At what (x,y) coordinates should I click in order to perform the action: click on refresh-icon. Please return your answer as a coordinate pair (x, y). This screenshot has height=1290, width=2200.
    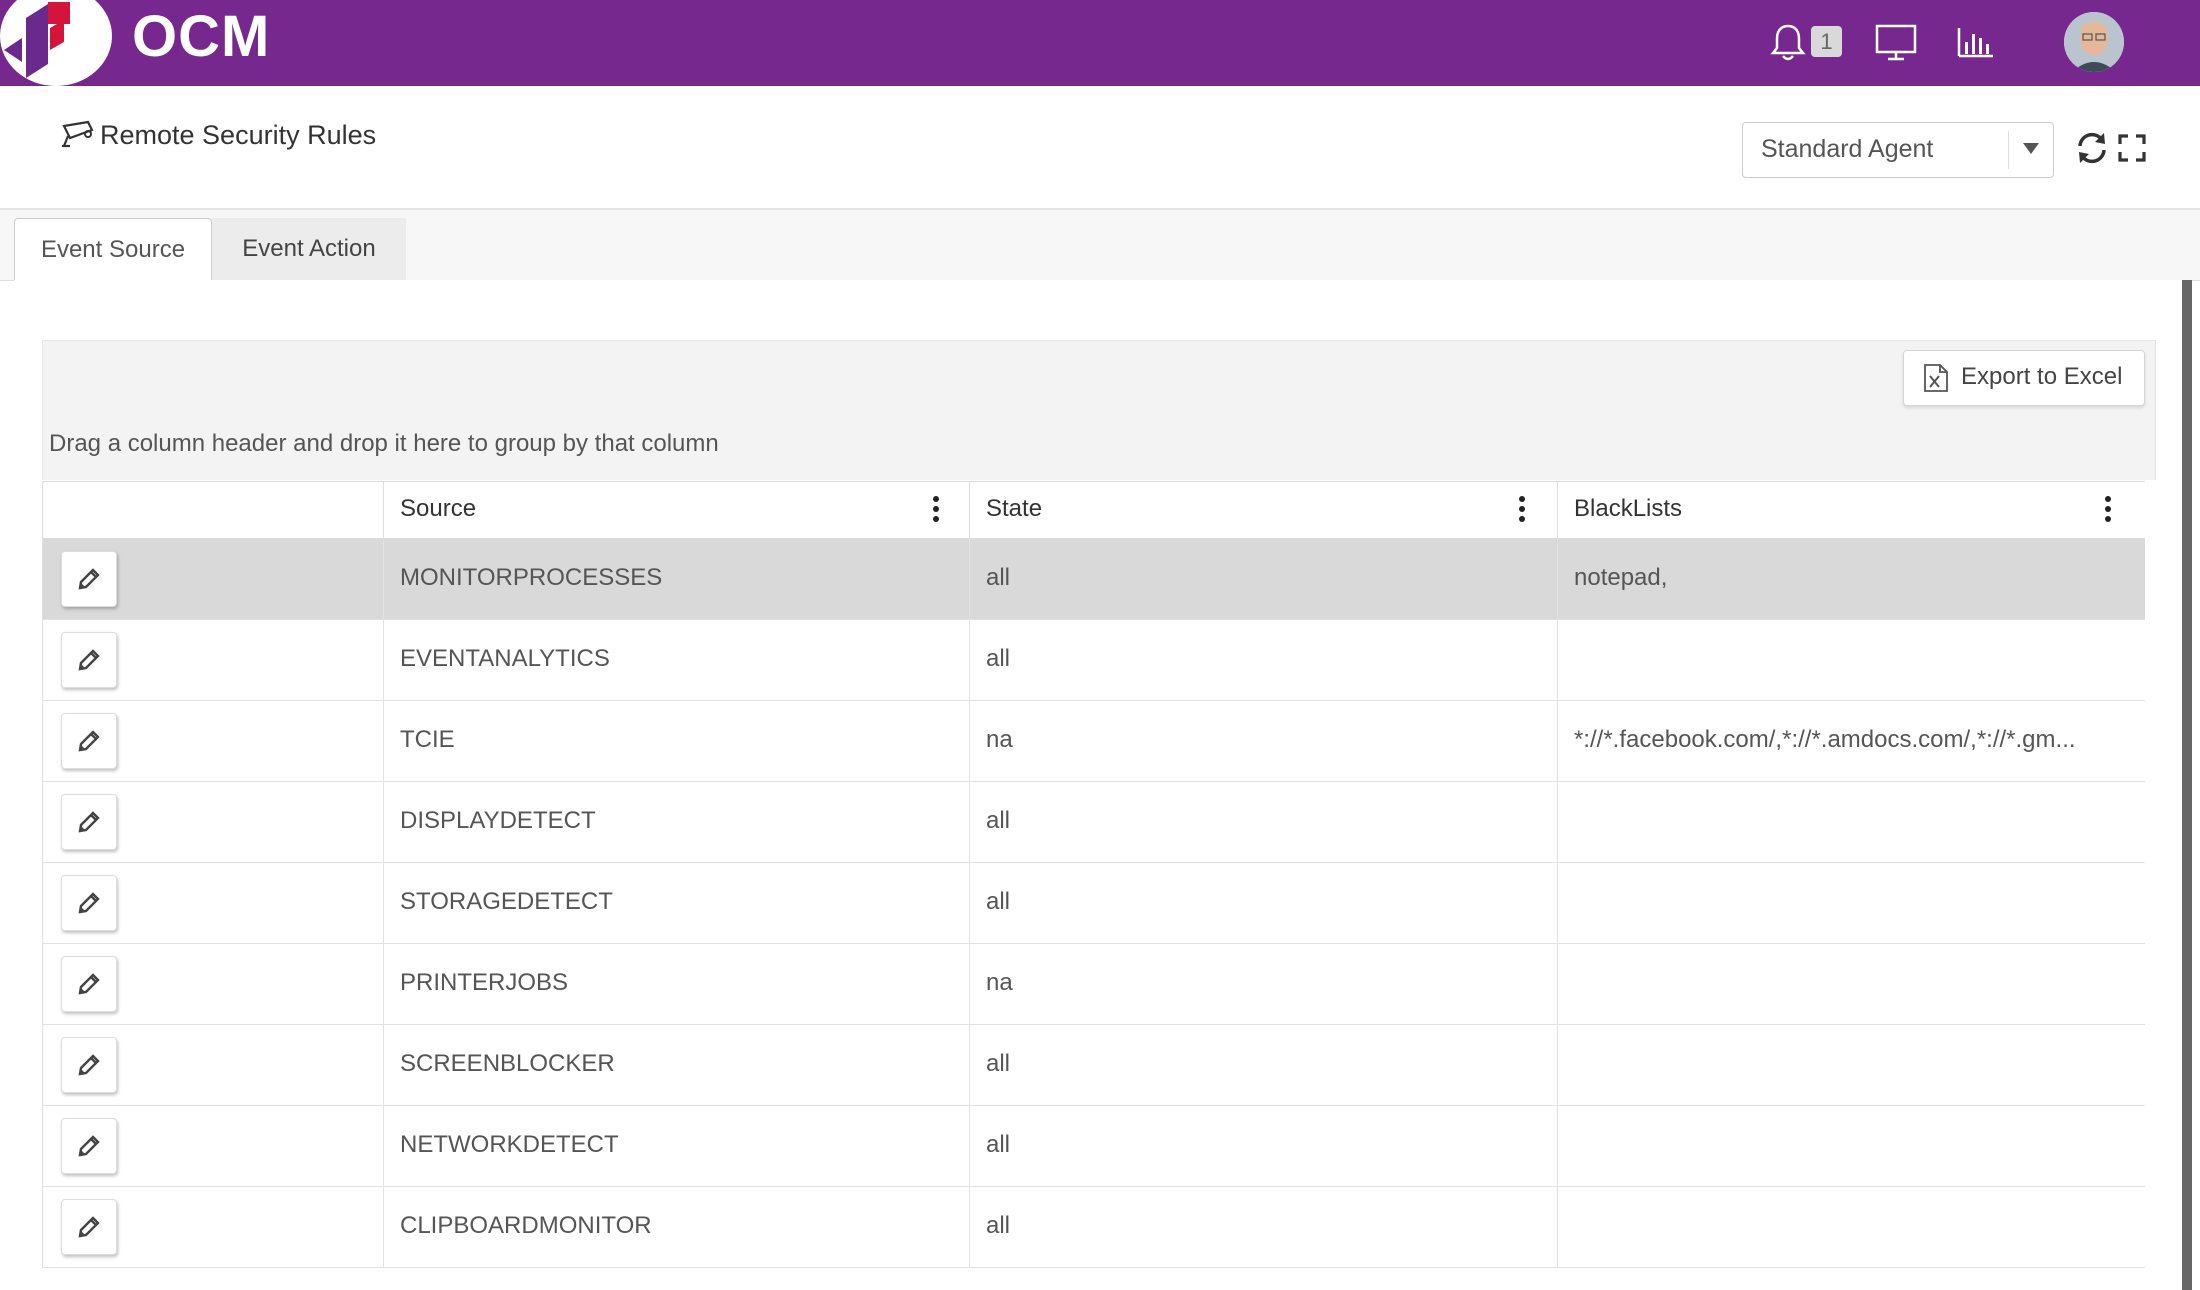
    Looking at the image, I should click on (2092, 148).